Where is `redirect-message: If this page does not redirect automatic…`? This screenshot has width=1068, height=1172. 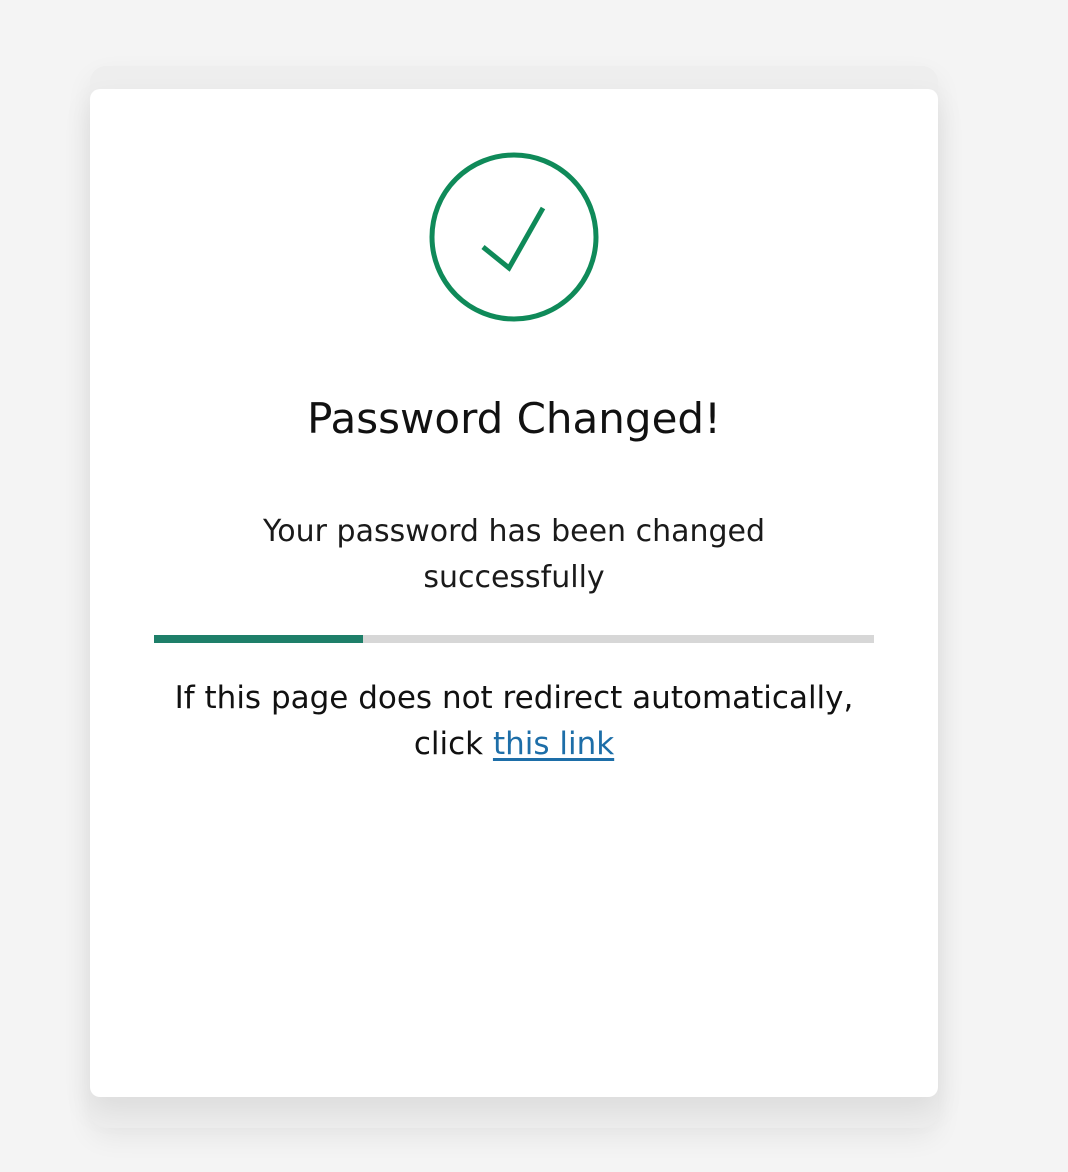 redirect-message: If this page does not redirect automatic… is located at coordinates (514, 721).